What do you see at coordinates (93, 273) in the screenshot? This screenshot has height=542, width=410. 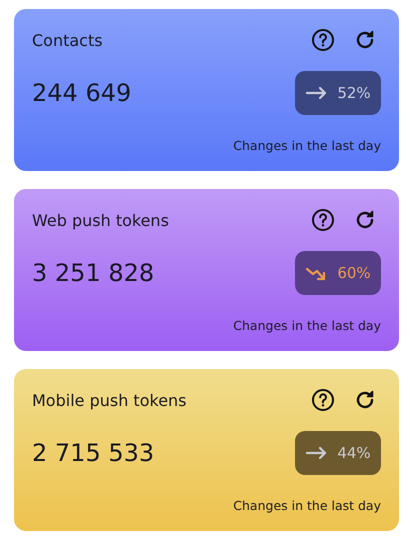 I see `stat-value: 3 251 828` at bounding box center [93, 273].